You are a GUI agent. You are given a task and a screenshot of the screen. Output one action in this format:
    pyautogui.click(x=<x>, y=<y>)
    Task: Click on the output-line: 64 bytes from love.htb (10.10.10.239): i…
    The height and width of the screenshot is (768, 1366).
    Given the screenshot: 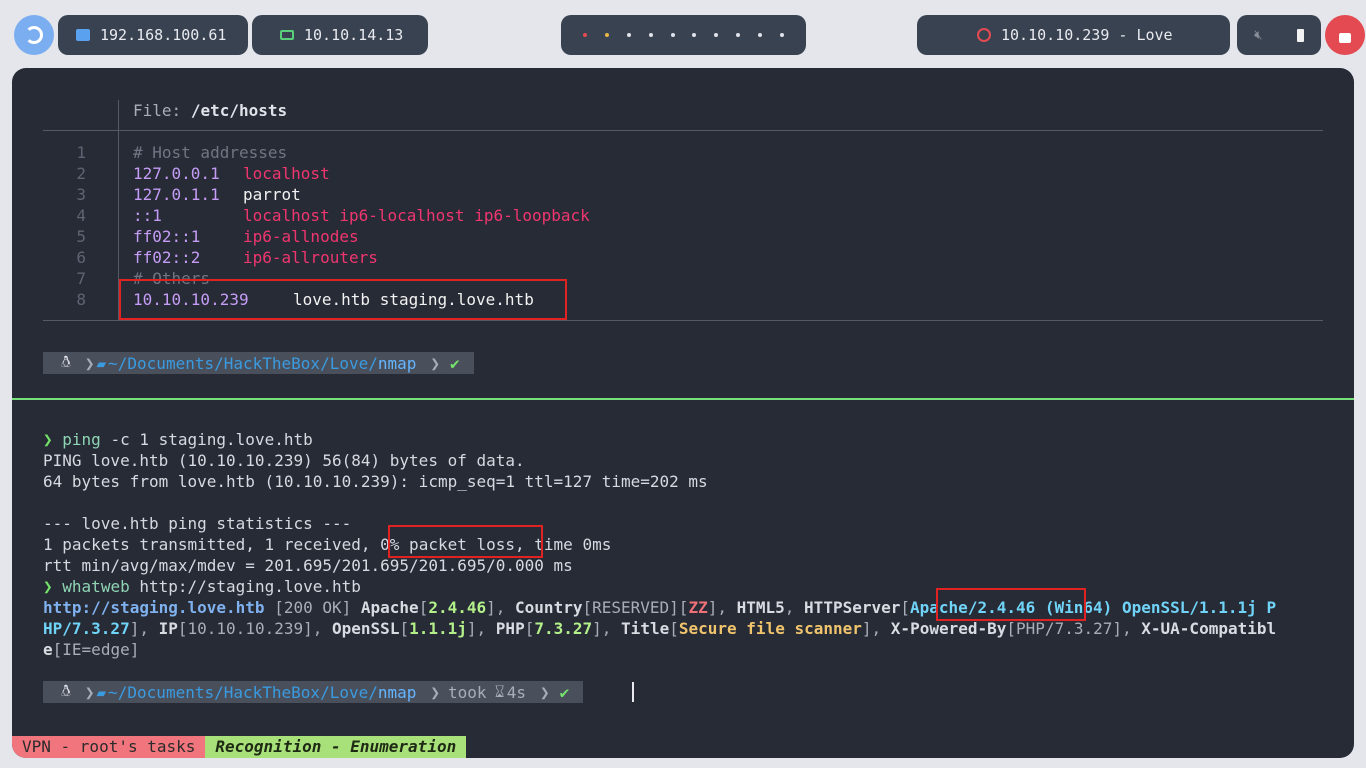 What is the action you would take?
    pyautogui.click(x=375, y=481)
    